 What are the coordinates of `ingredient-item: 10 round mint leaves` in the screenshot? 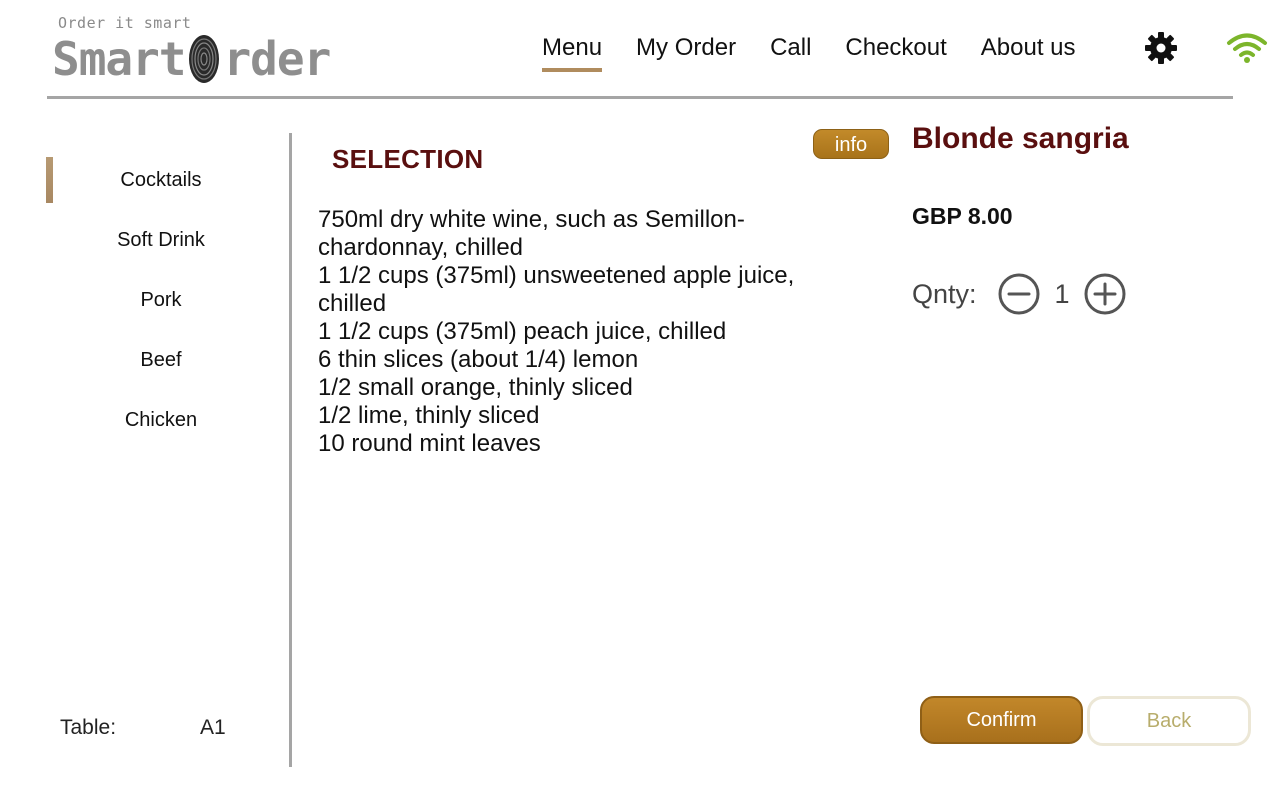 It's located at (429, 443).